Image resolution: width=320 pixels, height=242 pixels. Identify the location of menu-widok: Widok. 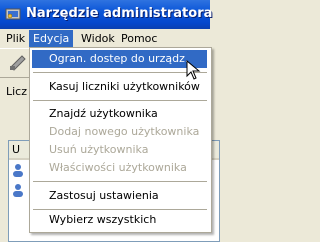
(98, 38).